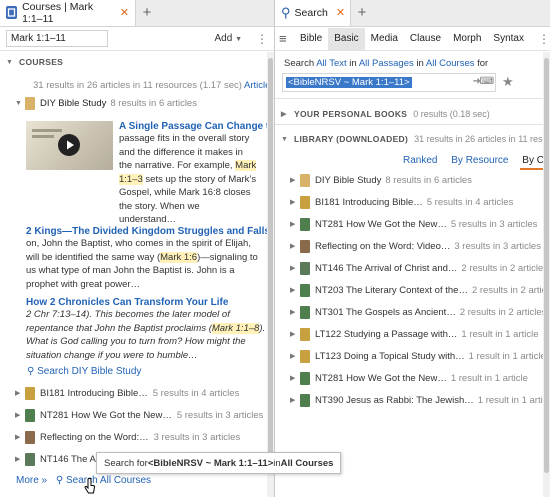 The image size is (550, 497). I want to click on scope-text: in, so click(352, 63).